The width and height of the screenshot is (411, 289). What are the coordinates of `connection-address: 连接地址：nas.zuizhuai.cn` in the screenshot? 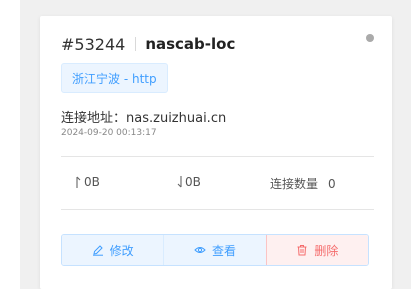 It's located at (143, 116).